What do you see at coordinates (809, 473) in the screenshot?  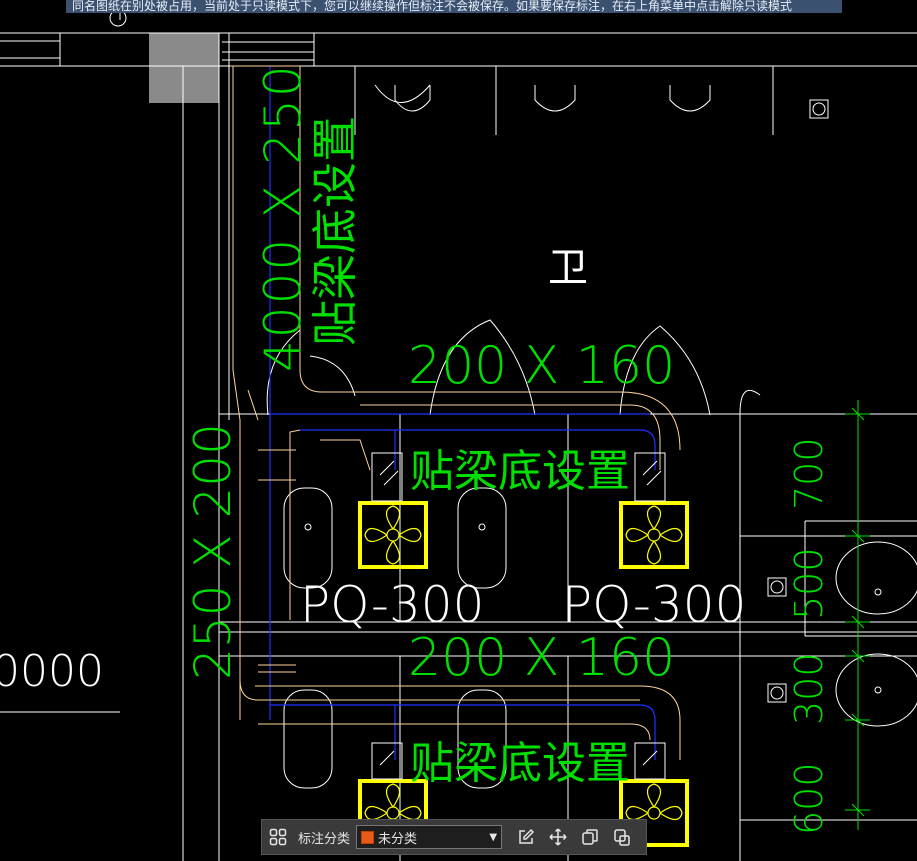 I see `dim-700-label: 700` at bounding box center [809, 473].